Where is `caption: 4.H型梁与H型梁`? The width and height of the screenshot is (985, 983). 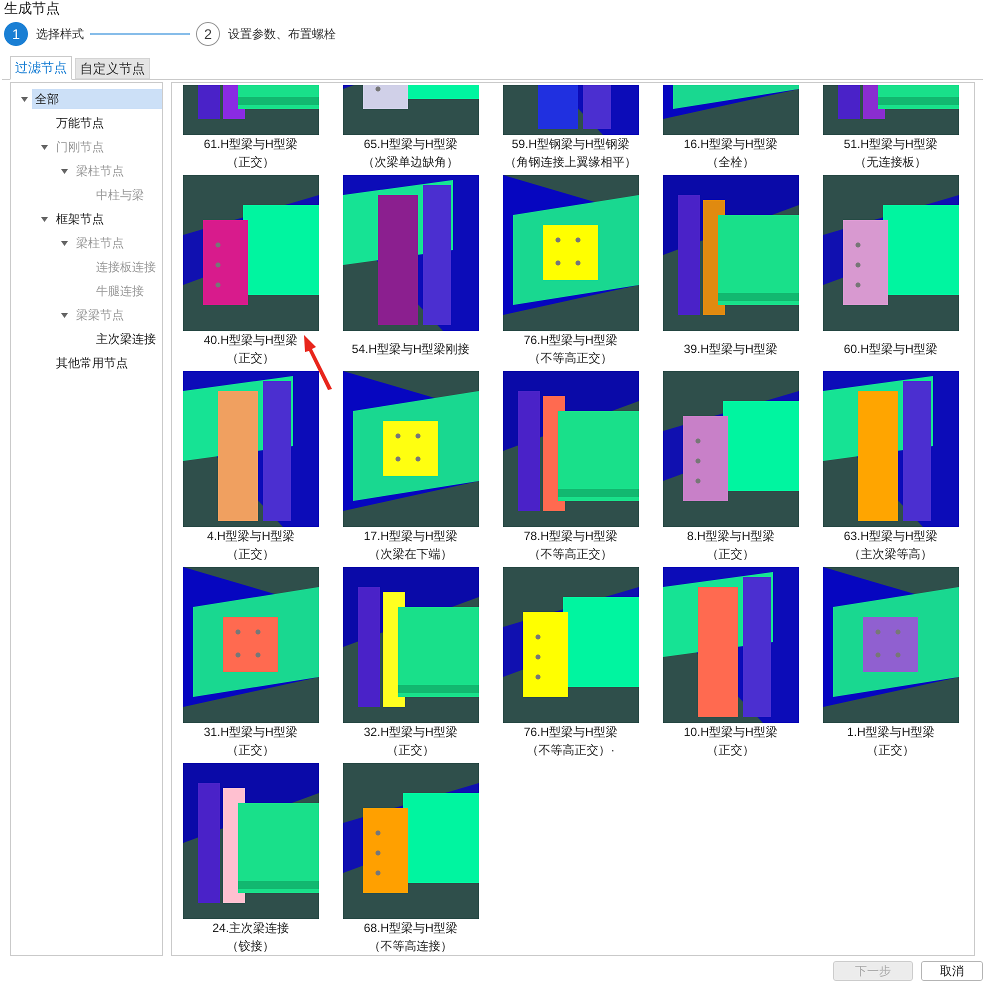
caption: 4.H型梁与H型梁 is located at coordinates (250, 536).